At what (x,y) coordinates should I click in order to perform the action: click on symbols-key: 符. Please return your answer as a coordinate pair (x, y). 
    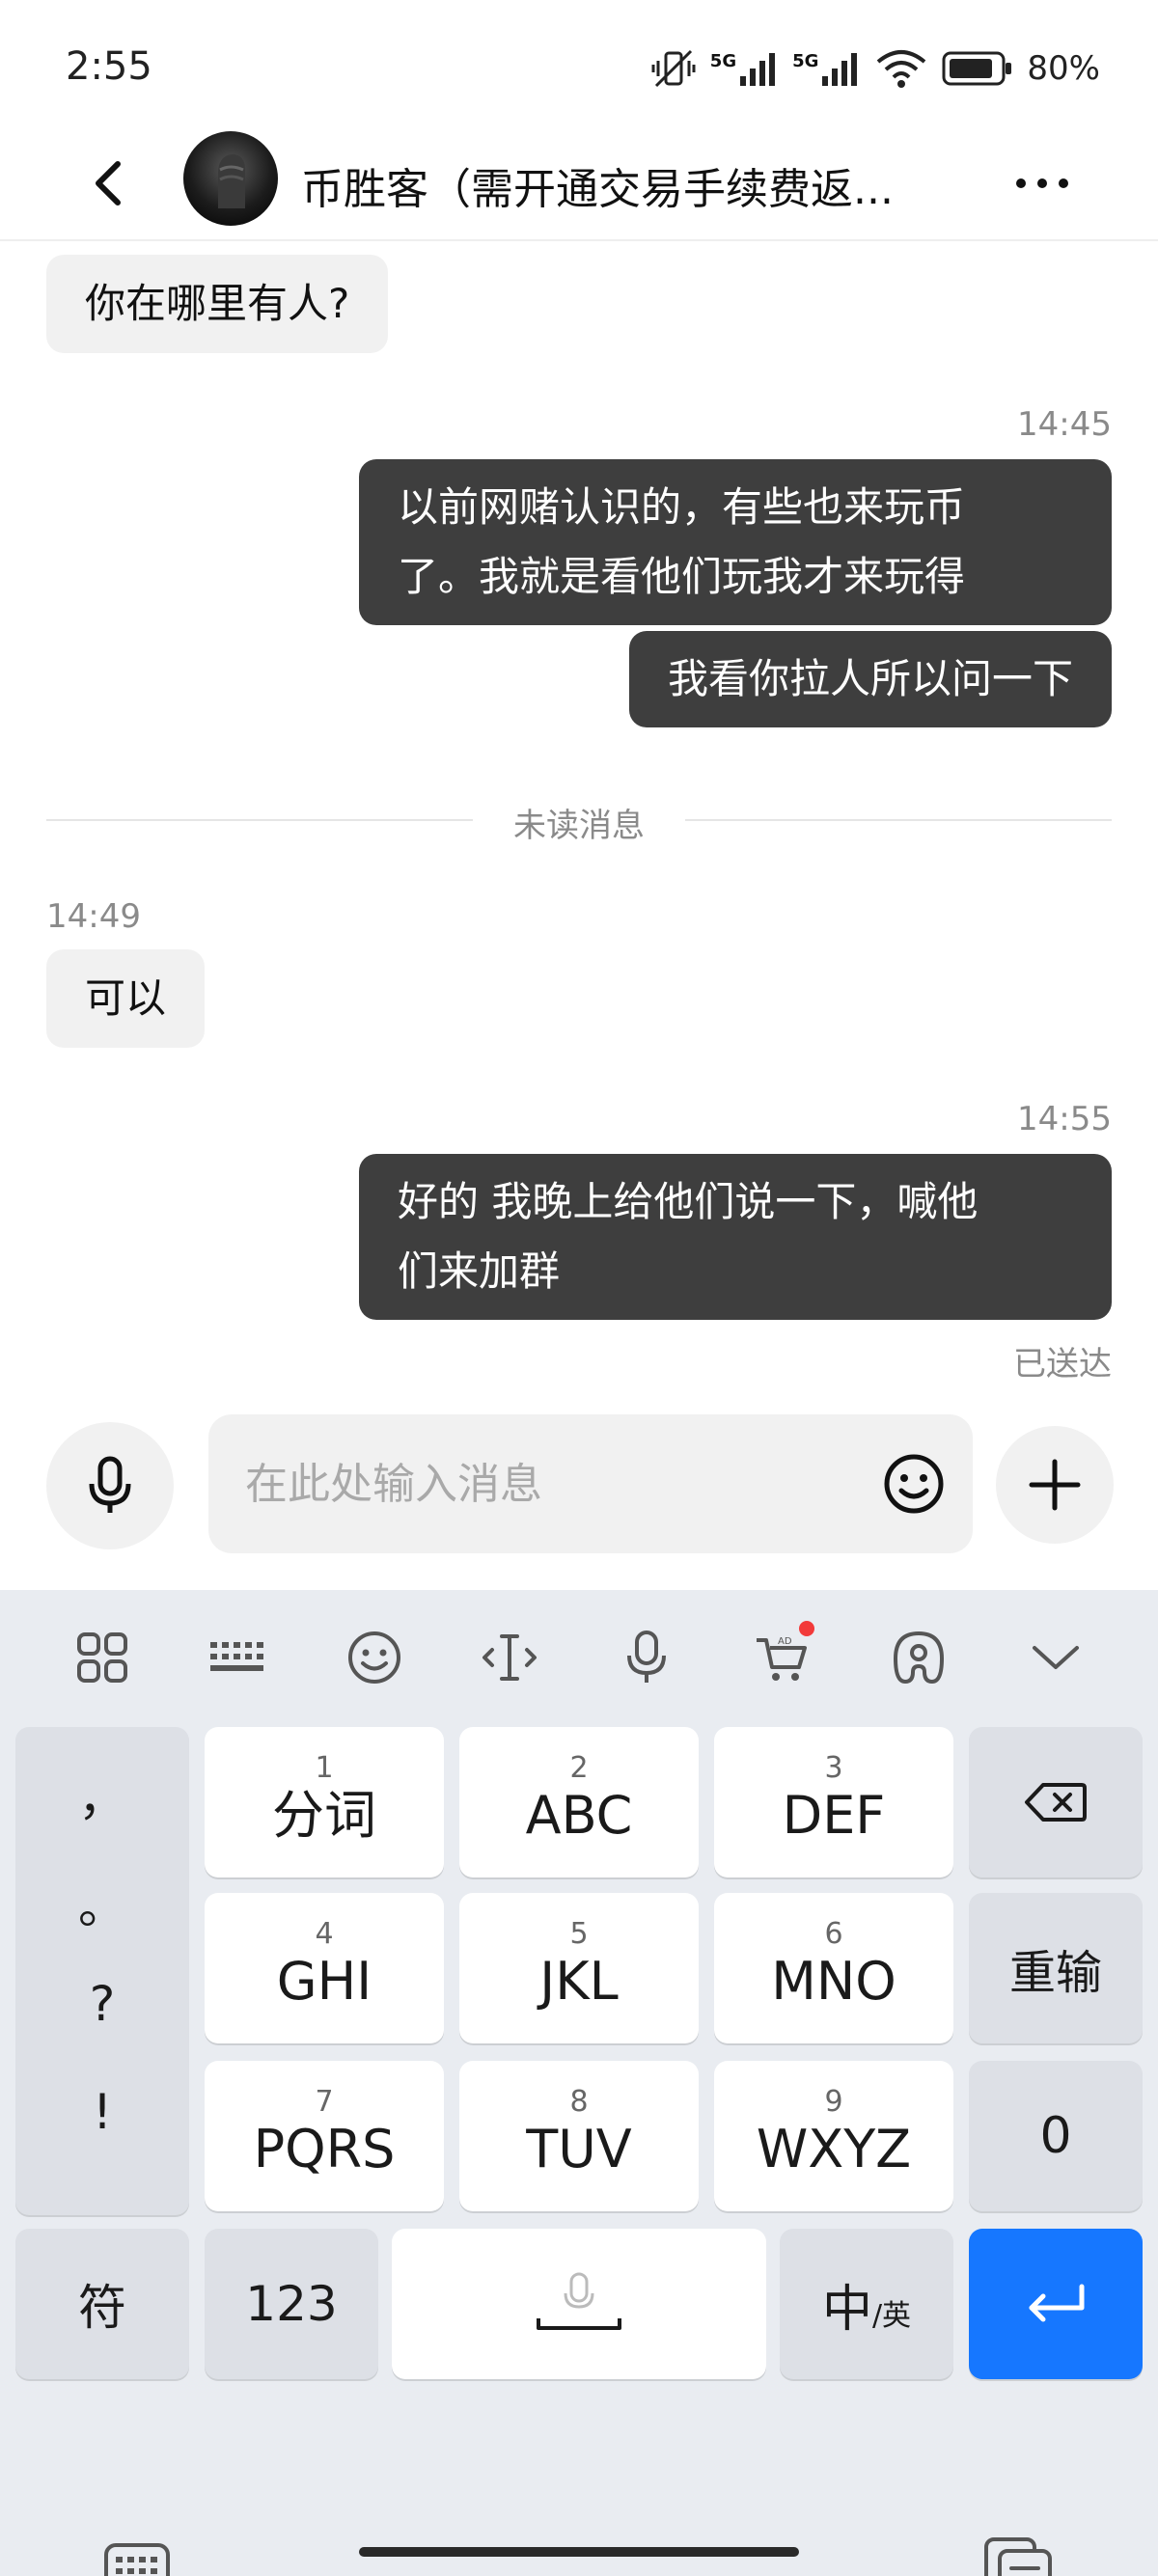
    Looking at the image, I should click on (102, 2304).